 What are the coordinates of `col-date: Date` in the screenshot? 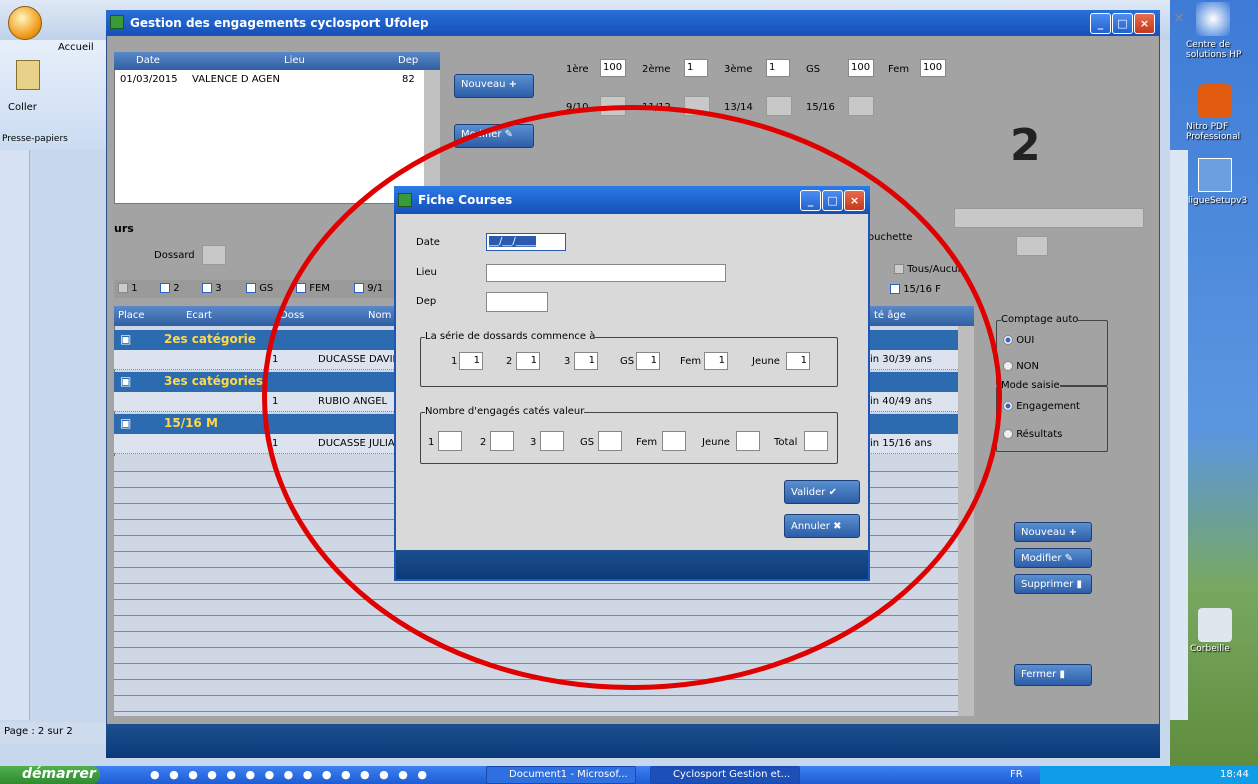 It's located at (148, 60).